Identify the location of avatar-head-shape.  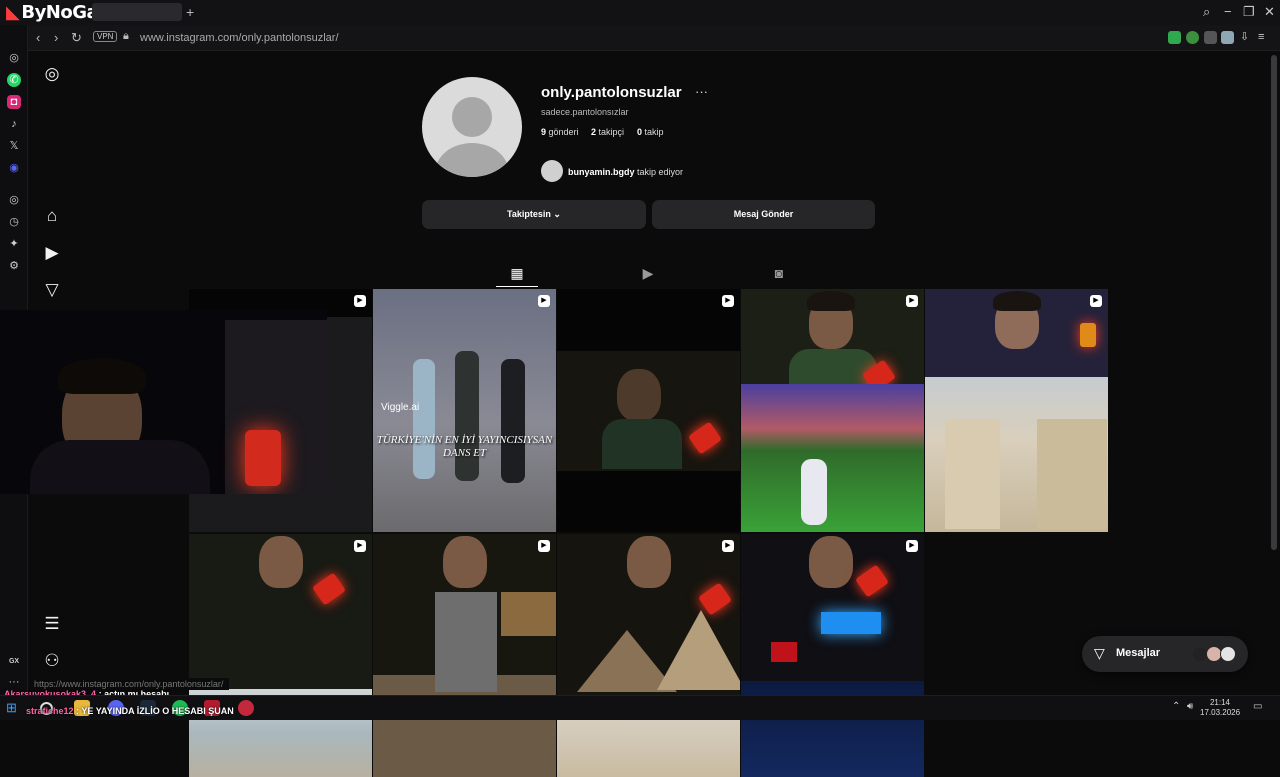
(472, 117).